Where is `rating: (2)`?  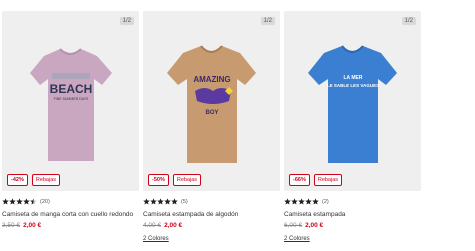
rating: (2) is located at coordinates (352, 201).